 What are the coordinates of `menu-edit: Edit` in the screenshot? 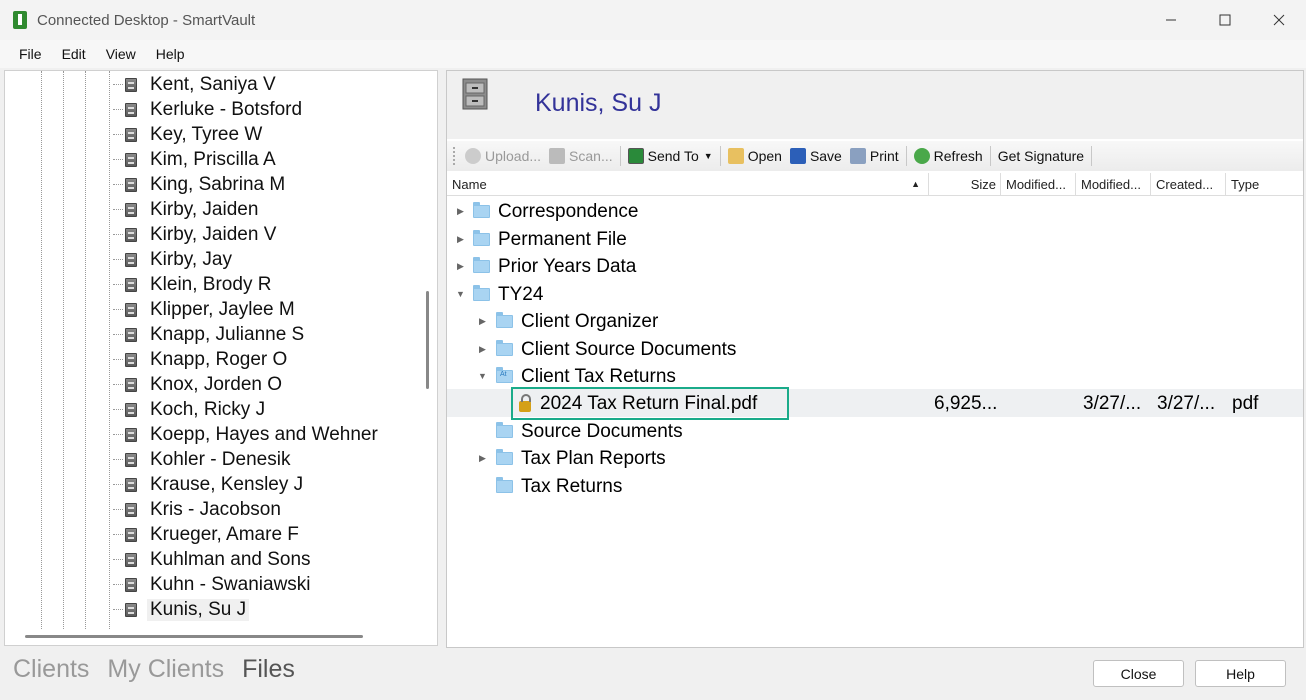 It's located at (74, 54).